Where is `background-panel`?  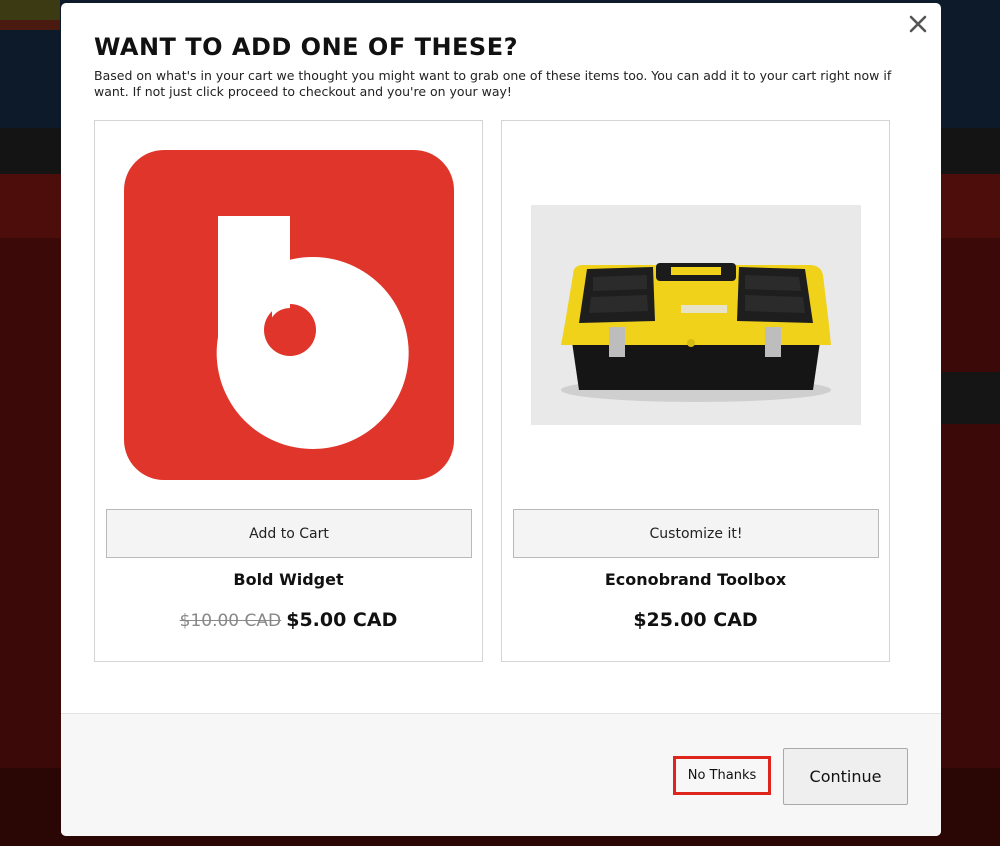 background-panel is located at coordinates (970, 398).